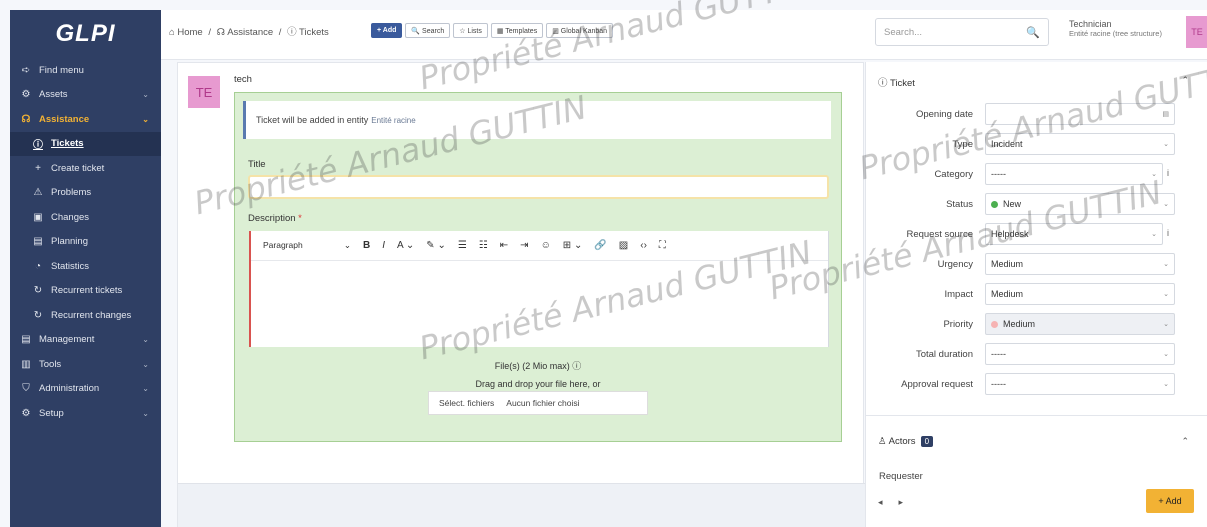 The image size is (1207, 527). Describe the element at coordinates (1196, 32) in the screenshot. I see `avatar: TE` at that location.